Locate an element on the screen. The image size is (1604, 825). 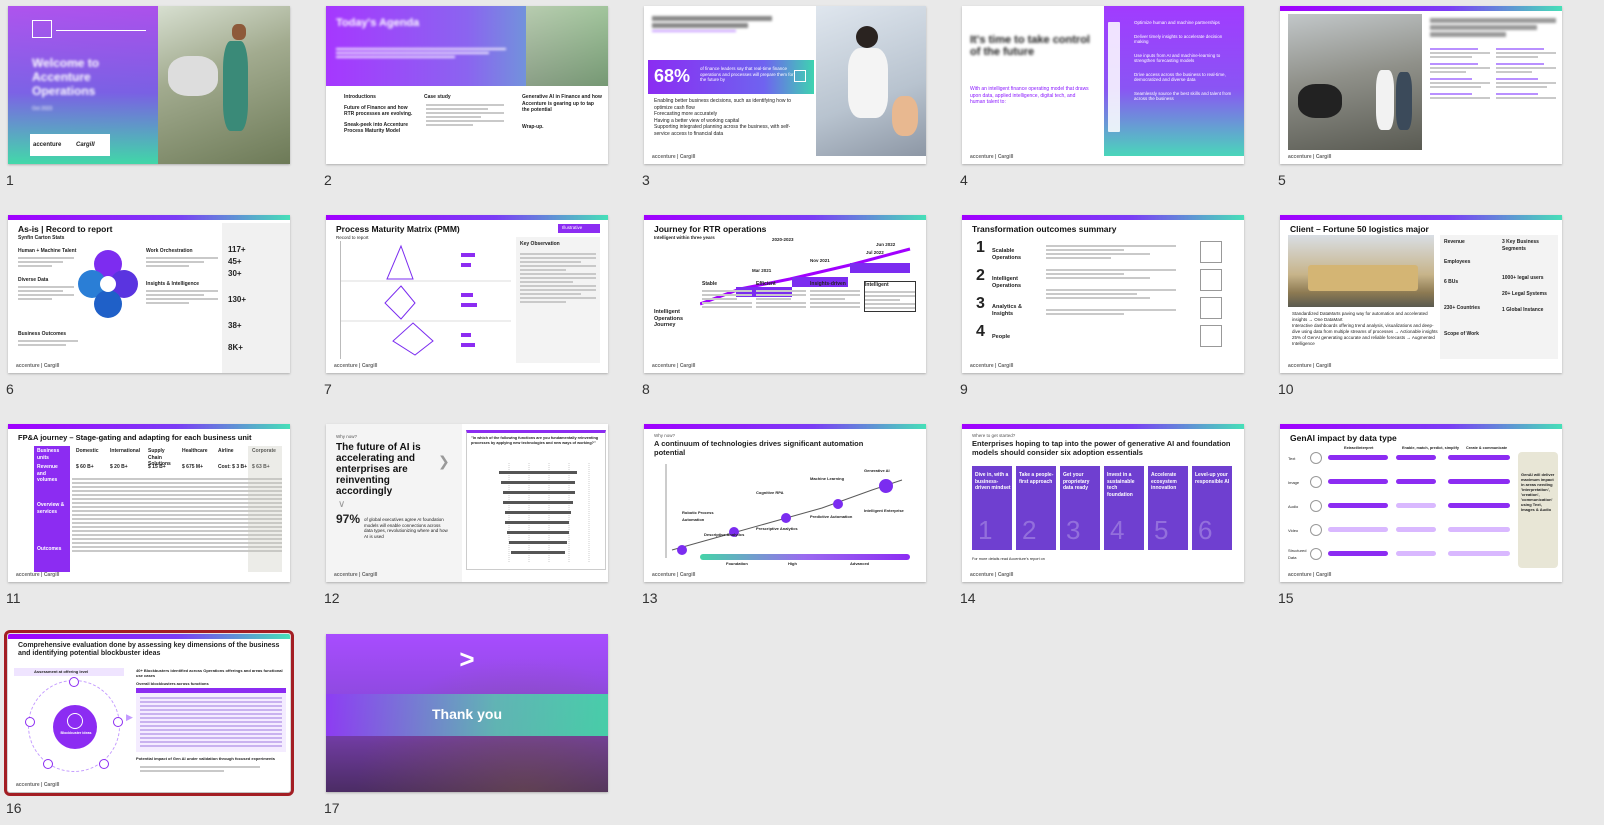
farmer-shape is located at coordinates (235, 86).